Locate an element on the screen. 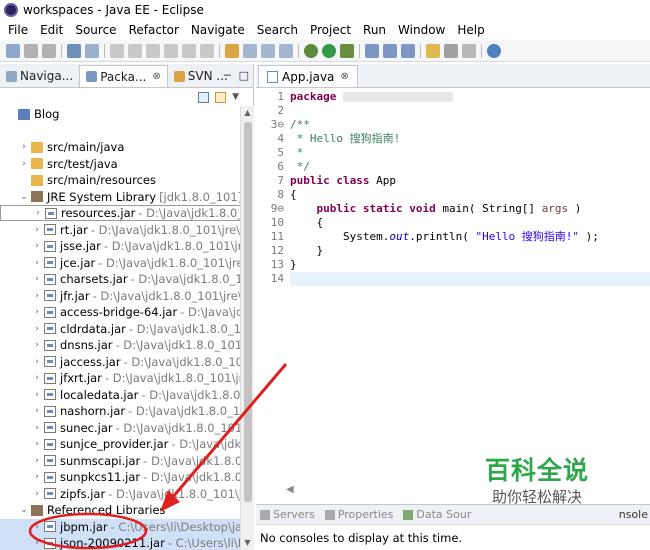 The width and height of the screenshot is (650, 550). tree-scrollbar: ▲ ▼ is located at coordinates (247, 328).